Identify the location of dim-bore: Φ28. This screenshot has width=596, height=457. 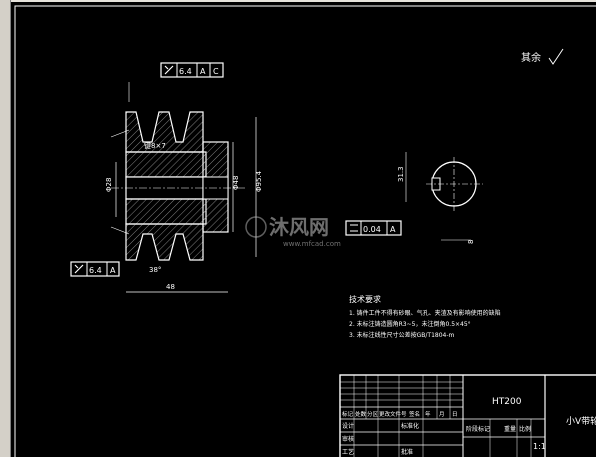
(109, 185).